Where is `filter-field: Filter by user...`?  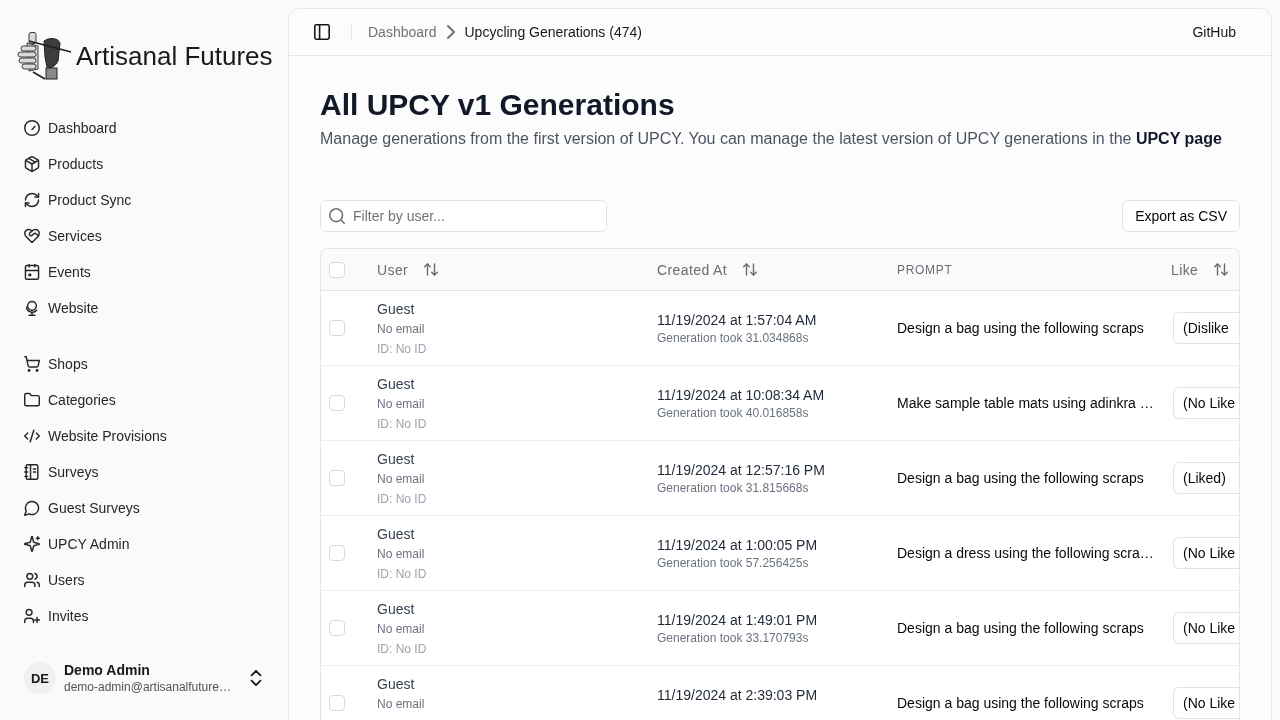 filter-field: Filter by user... is located at coordinates (463, 216).